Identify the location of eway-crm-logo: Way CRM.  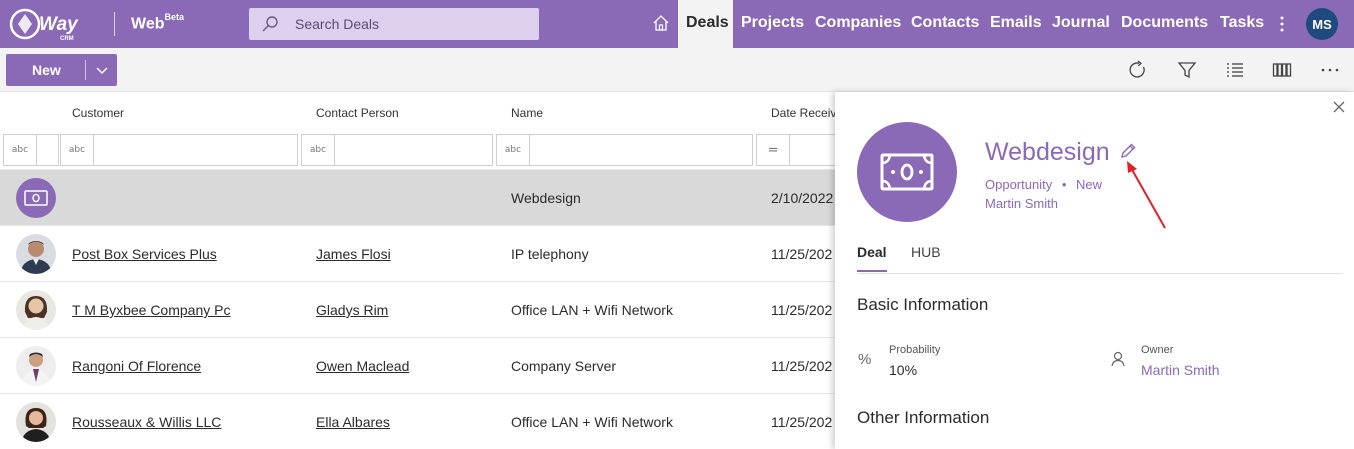
(50, 24).